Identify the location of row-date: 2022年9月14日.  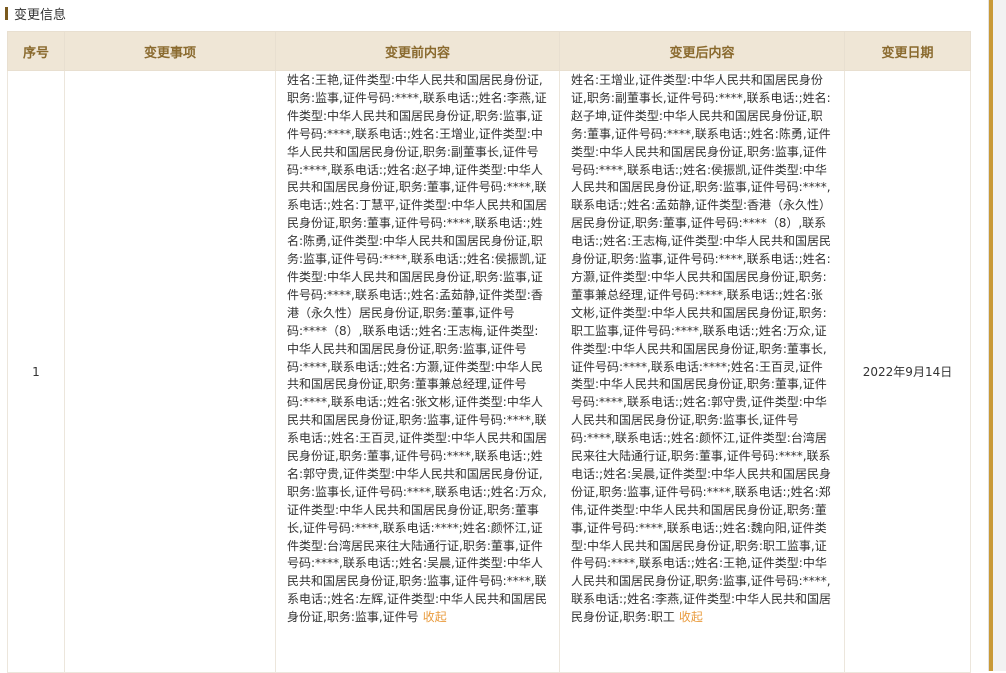
(907, 371).